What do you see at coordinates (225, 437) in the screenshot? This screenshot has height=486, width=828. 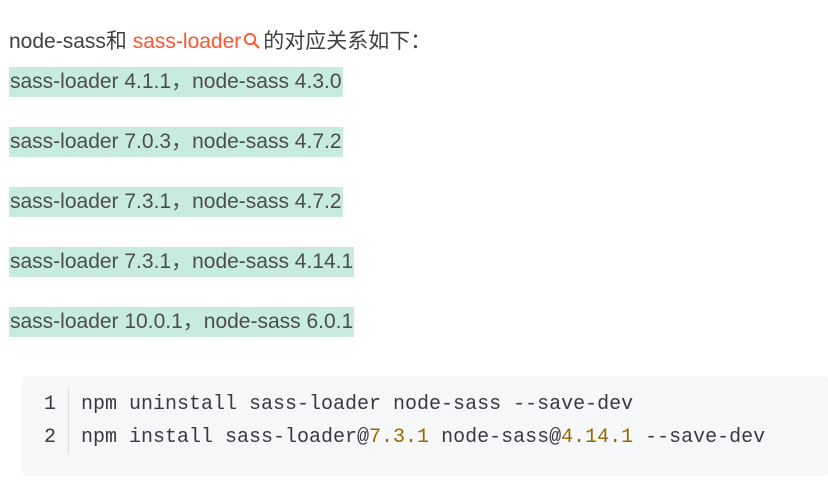 I see `code-segment: npm install sass-loader@` at bounding box center [225, 437].